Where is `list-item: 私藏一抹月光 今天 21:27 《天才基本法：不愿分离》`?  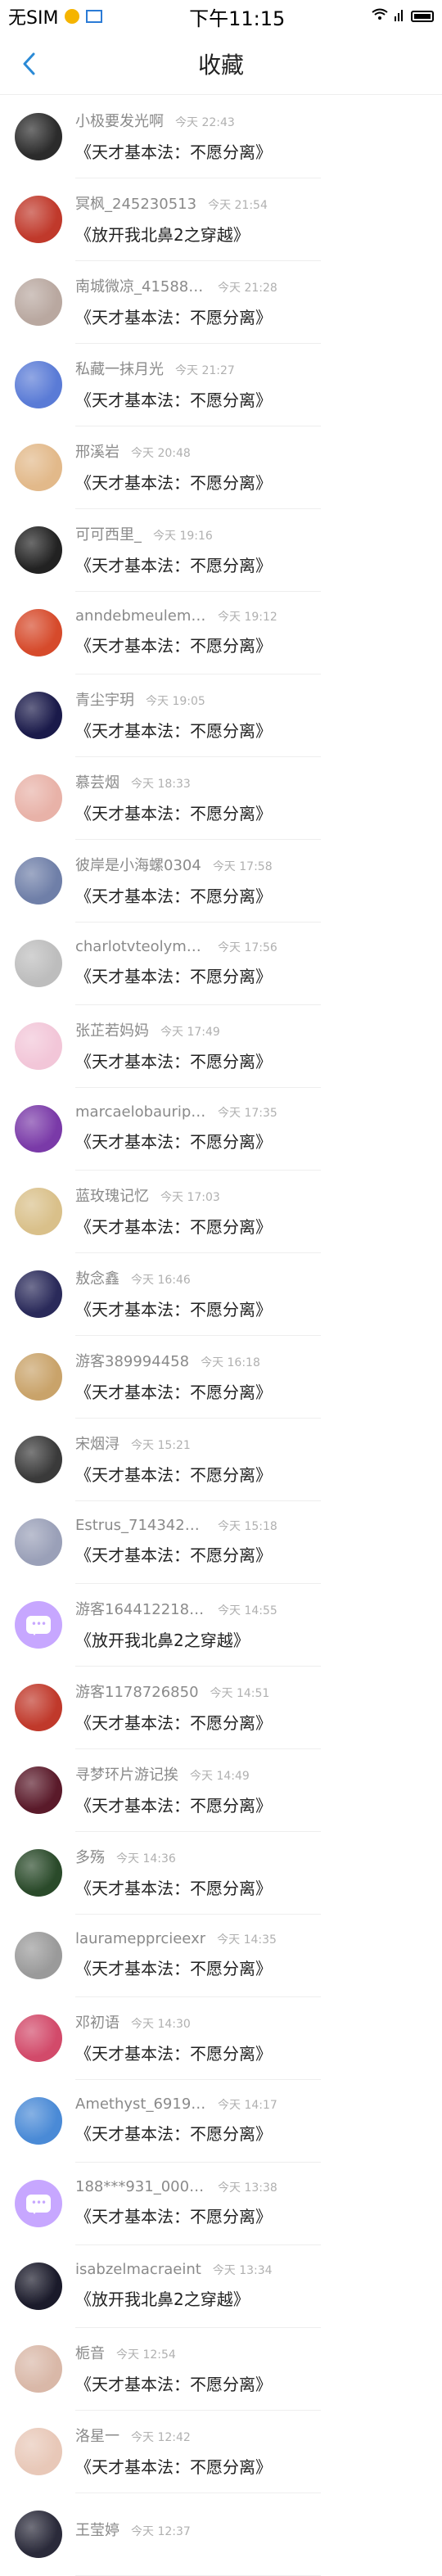
list-item: 私藏一抹月光 今天 21:27 《天才基本法：不愿分离》 is located at coordinates (221, 384).